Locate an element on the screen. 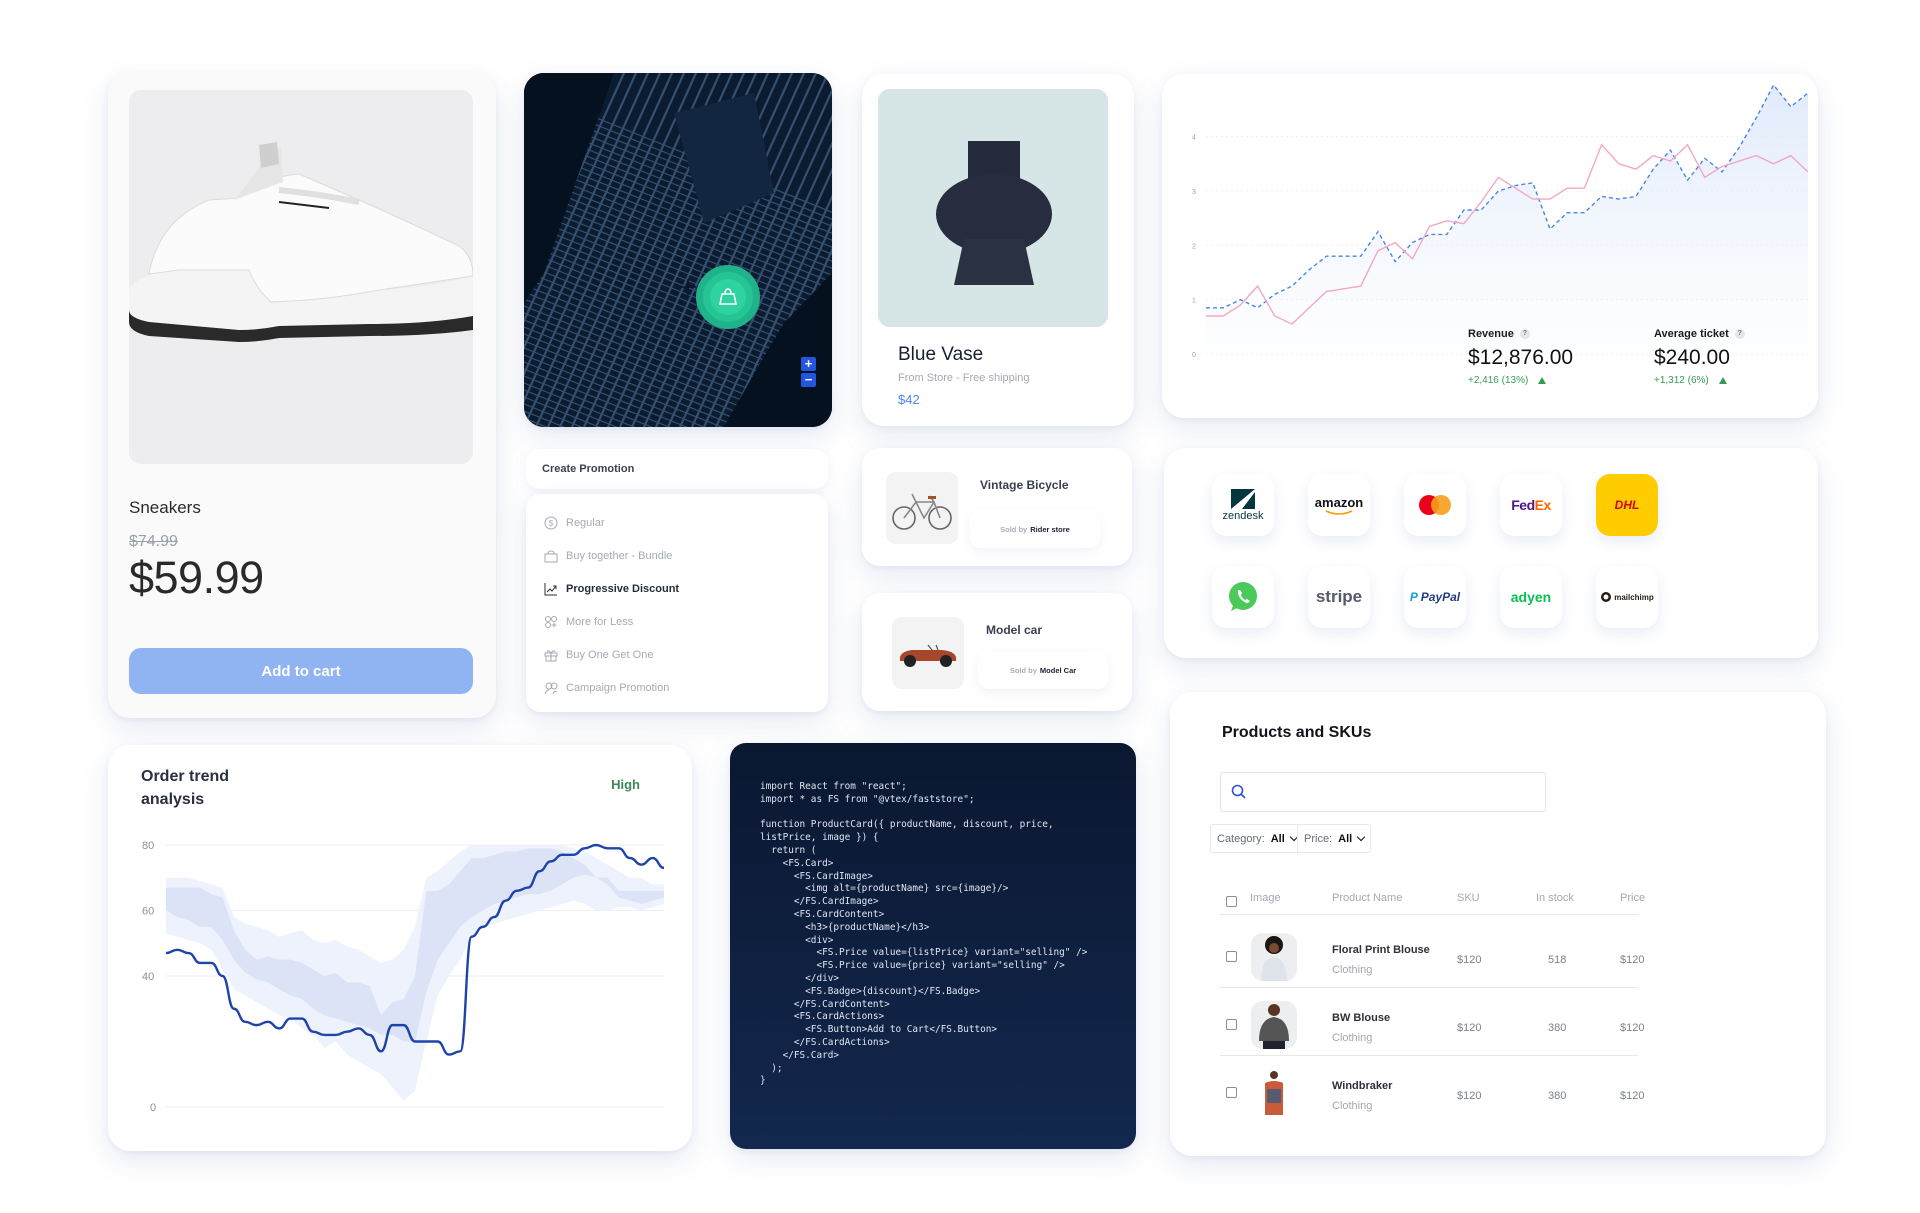 Image resolution: width=1920 pixels, height=1213 pixels. item-title: Vintage Bicycle is located at coordinates (1024, 485).